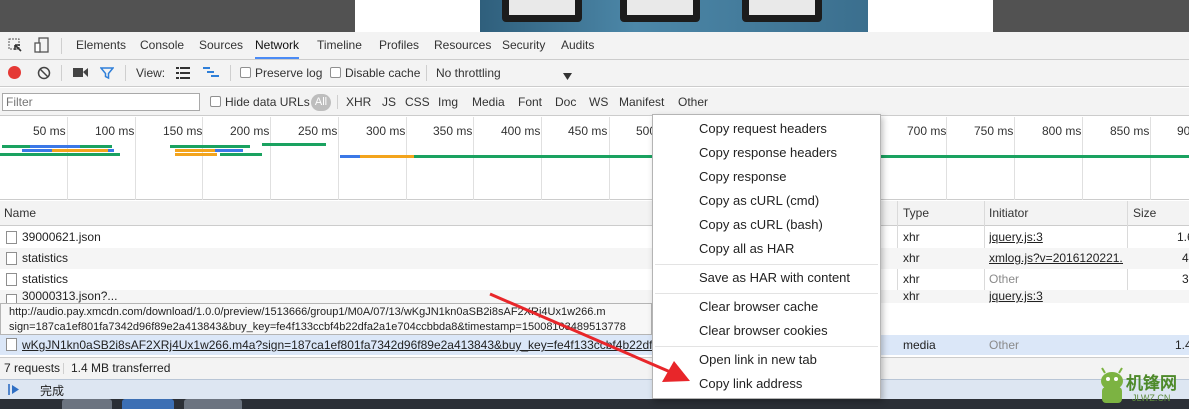 This screenshot has width=1189, height=409. Describe the element at coordinates (183, 74) in the screenshot. I see `large-rows-icon` at that location.